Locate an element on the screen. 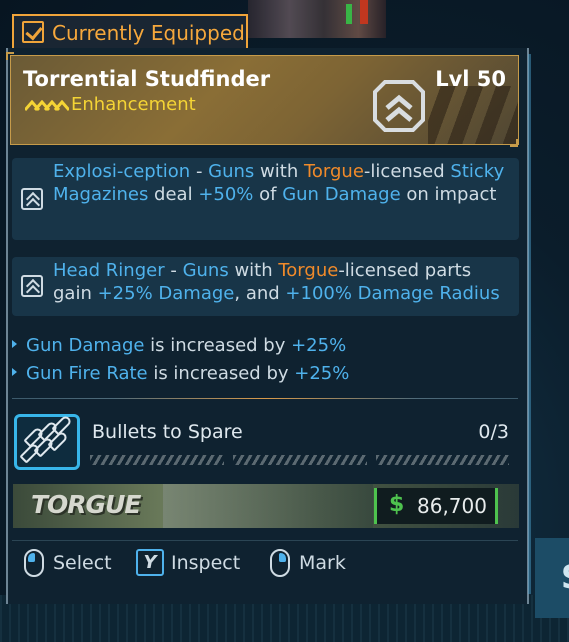 Image resolution: width=569 pixels, height=642 pixels. perk-fragment: +25% Damage is located at coordinates (166, 293).